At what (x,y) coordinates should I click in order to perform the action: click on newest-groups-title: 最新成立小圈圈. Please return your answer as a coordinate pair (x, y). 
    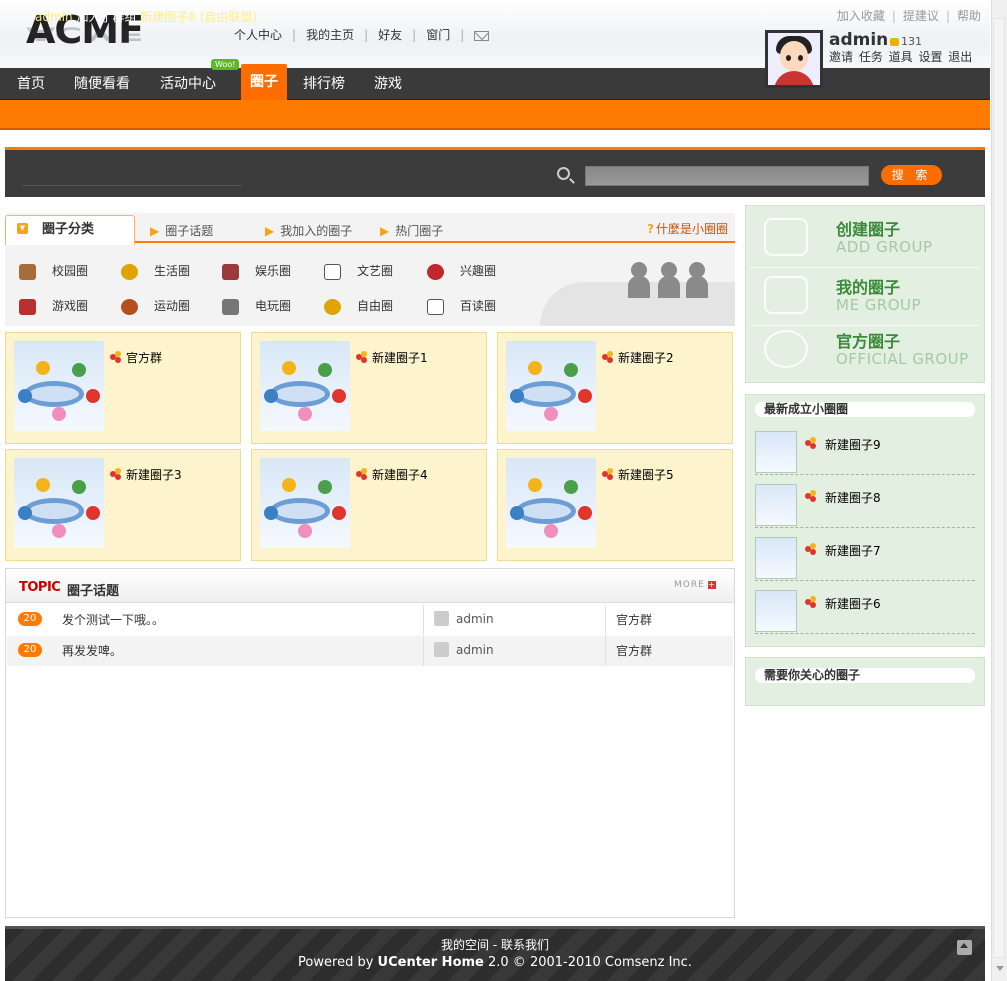
    Looking at the image, I should click on (865, 409).